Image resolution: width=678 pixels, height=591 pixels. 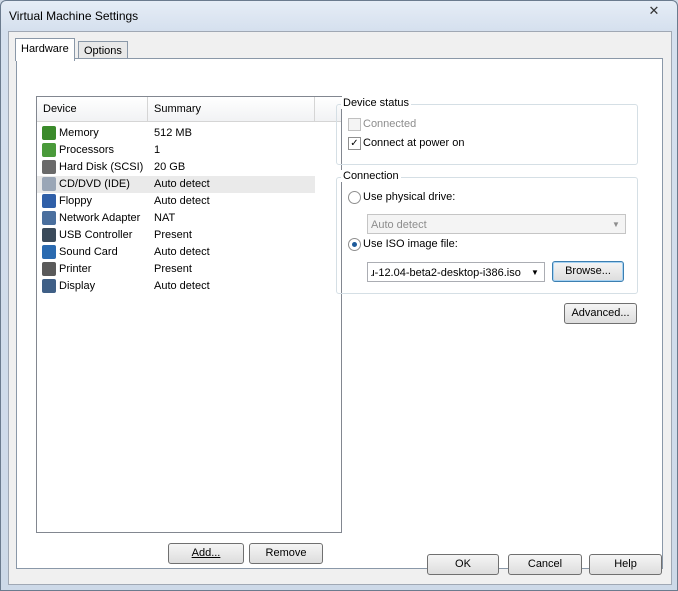 I want to click on remove-button: Remove, so click(x=286, y=553).